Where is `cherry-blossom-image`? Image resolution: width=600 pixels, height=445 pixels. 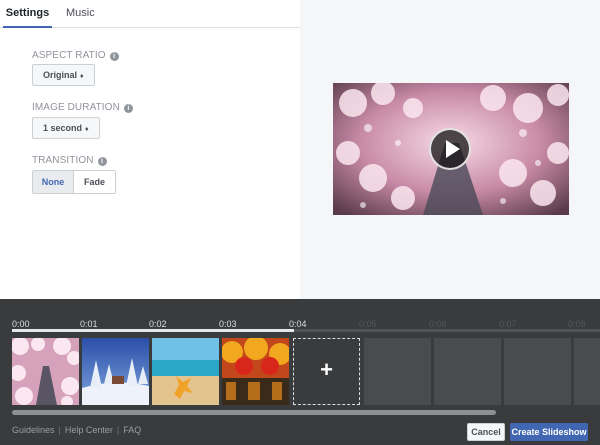
cherry-blossom-image is located at coordinates (45, 371).